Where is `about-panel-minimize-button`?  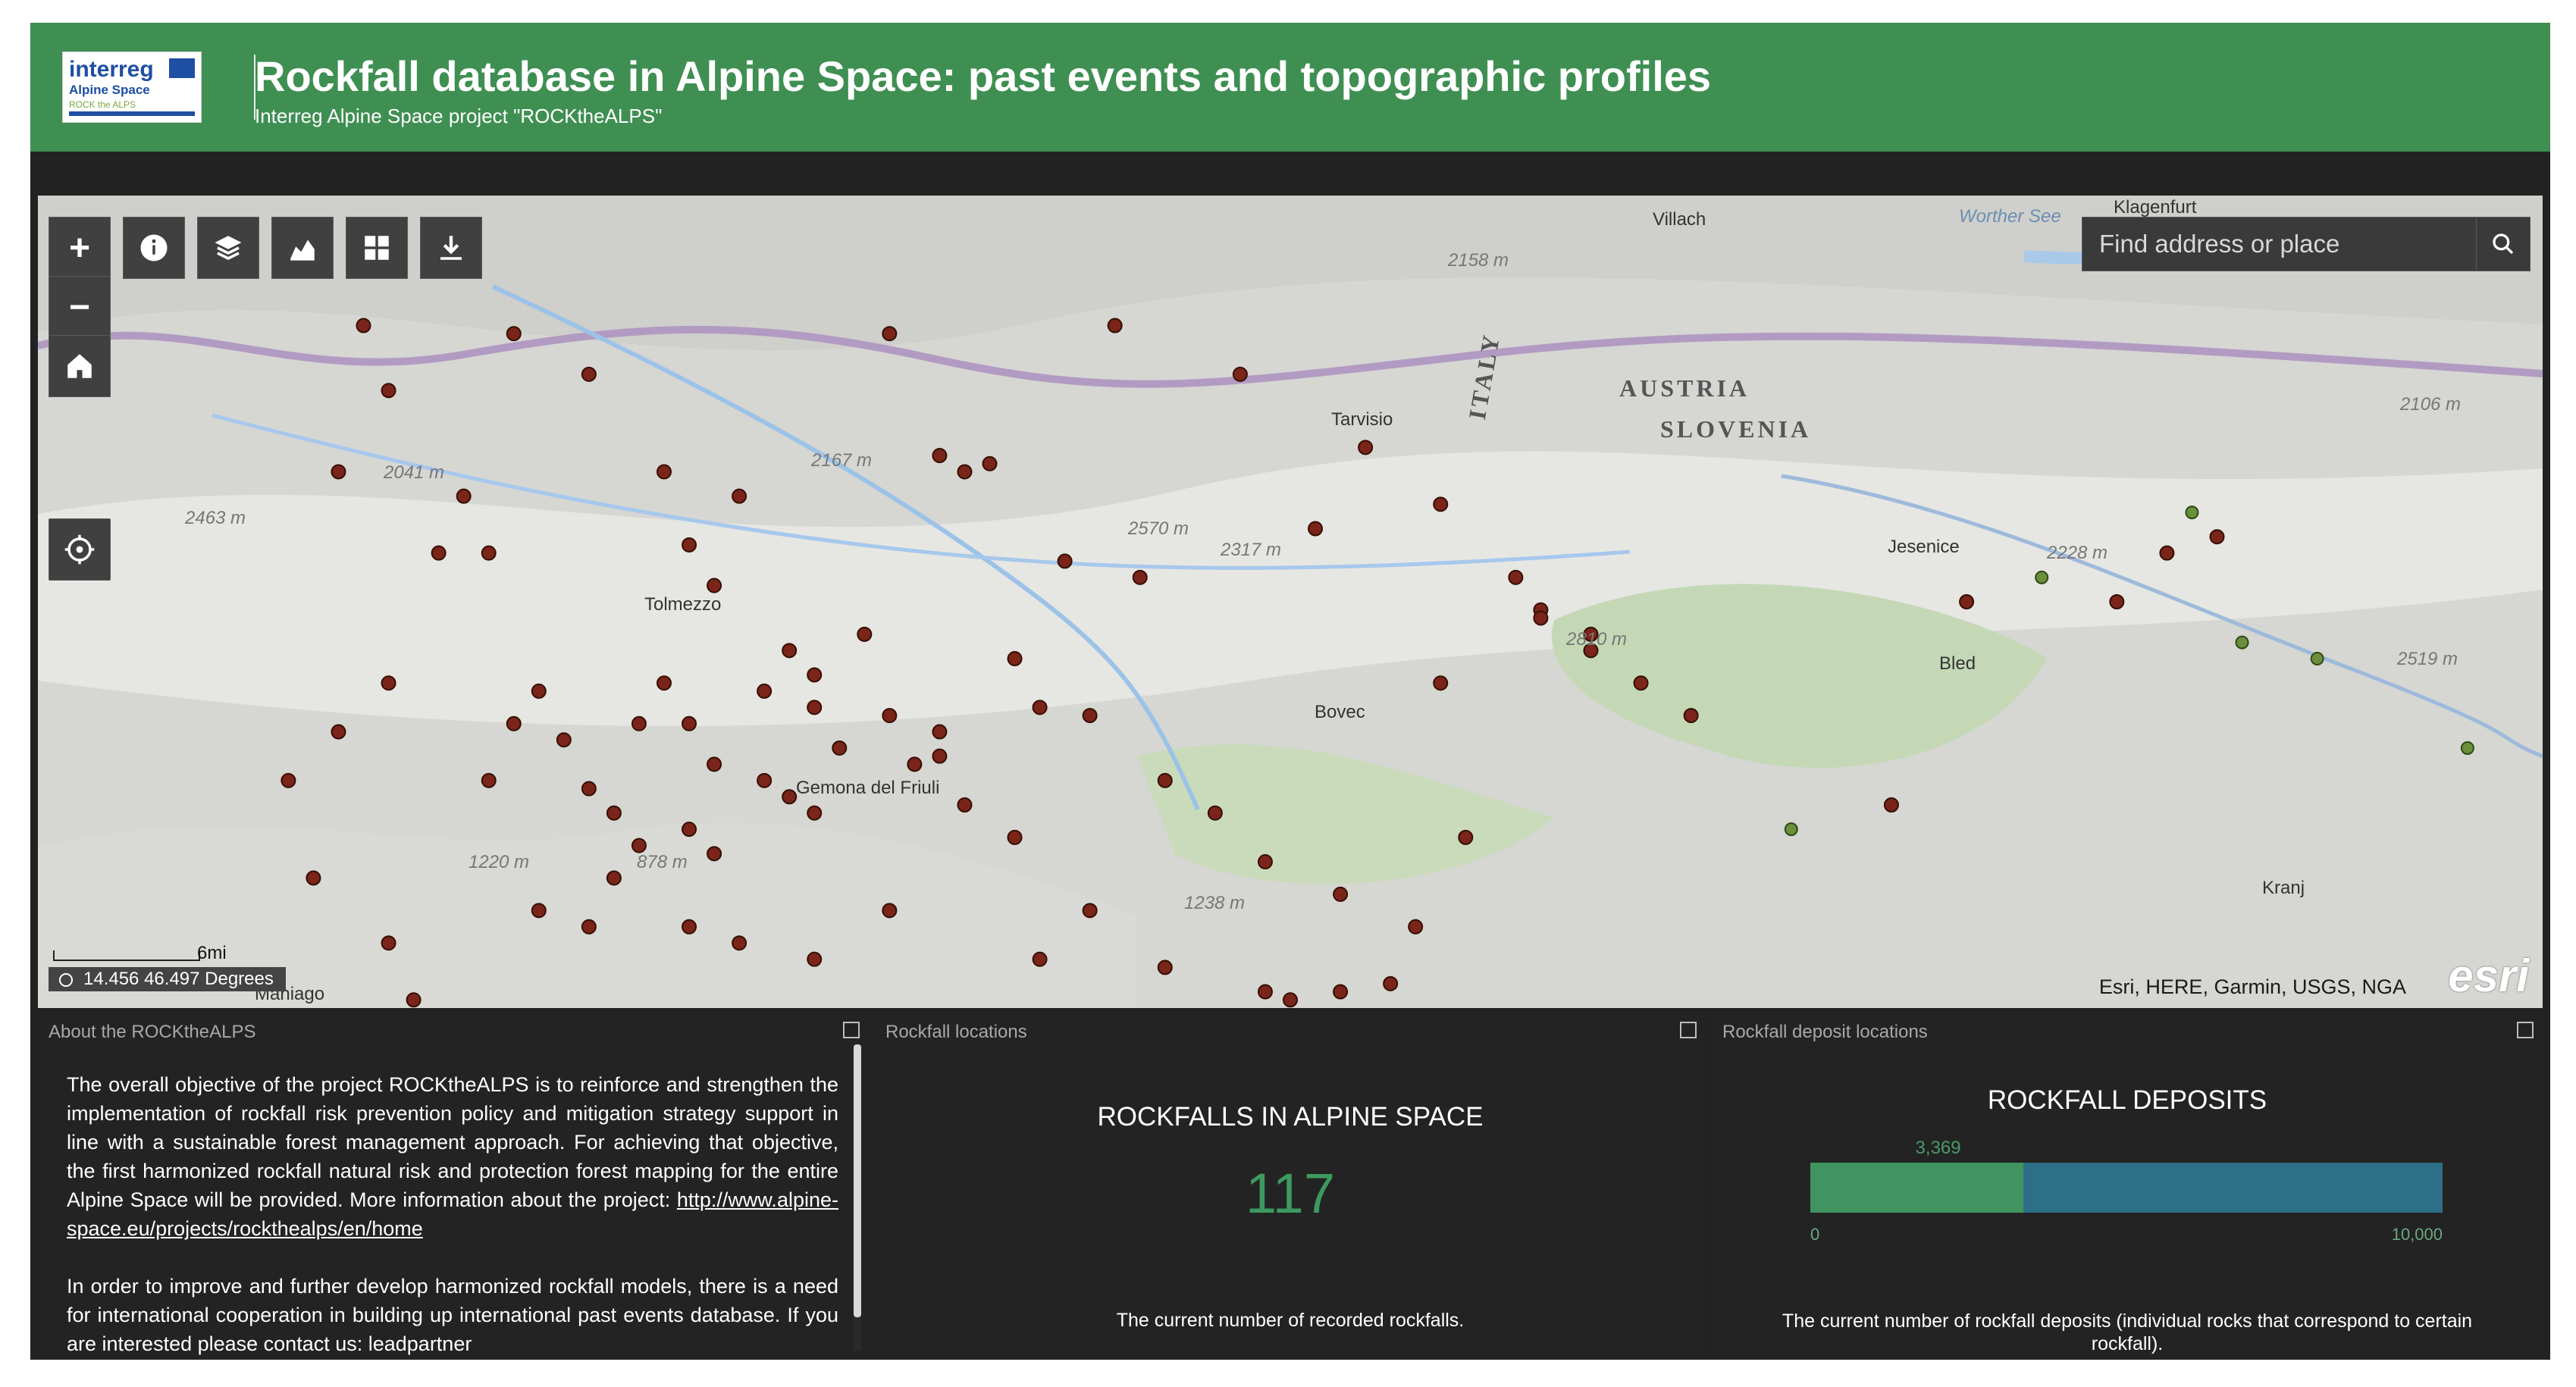
about-panel-minimize-button is located at coordinates (851, 1030).